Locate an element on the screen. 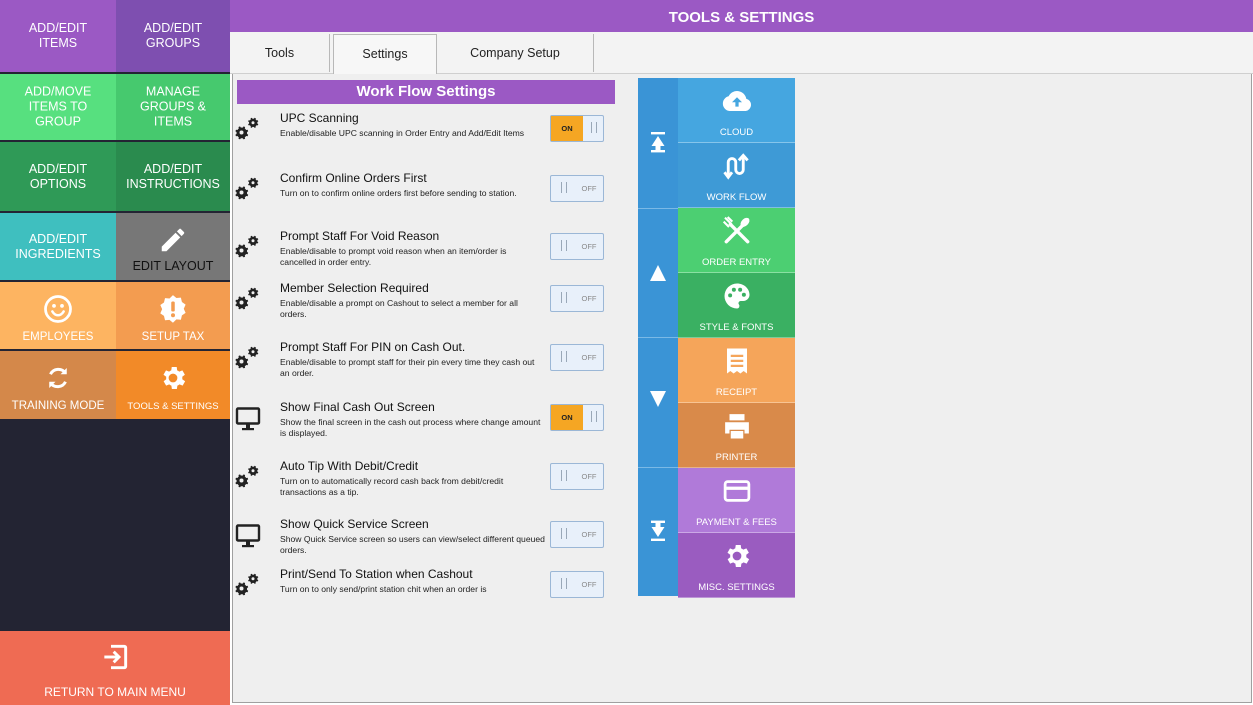 Image resolution: width=1253 pixels, height=705 pixels. sidebar-tile-add-edit-groups: ADD/EDIT GROUPS is located at coordinates (173, 36).